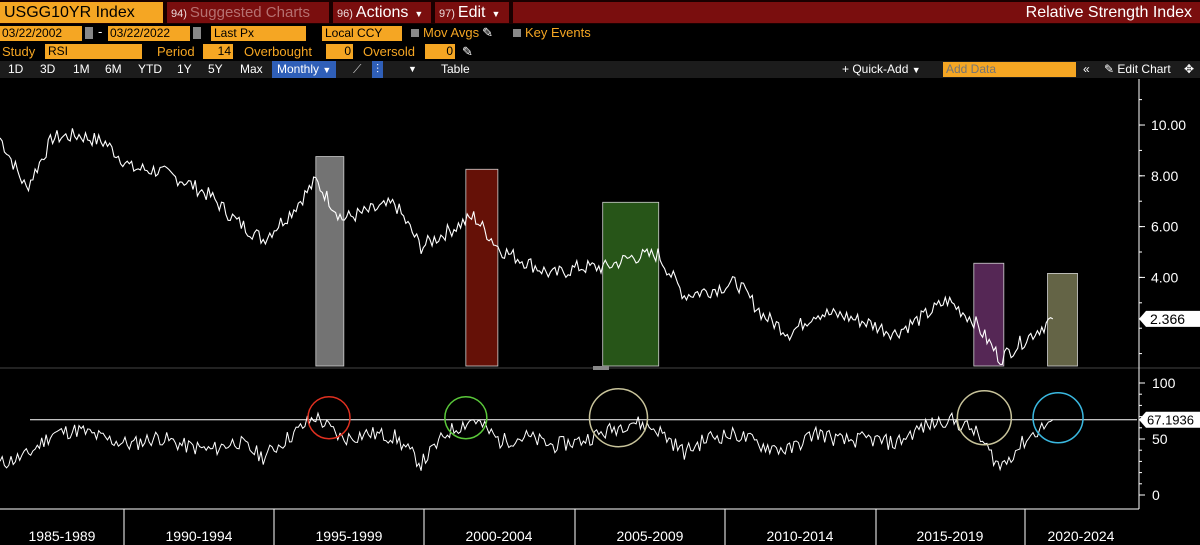 This screenshot has width=1200, height=545. I want to click on x-period-label: 2010-2014, so click(800, 536).